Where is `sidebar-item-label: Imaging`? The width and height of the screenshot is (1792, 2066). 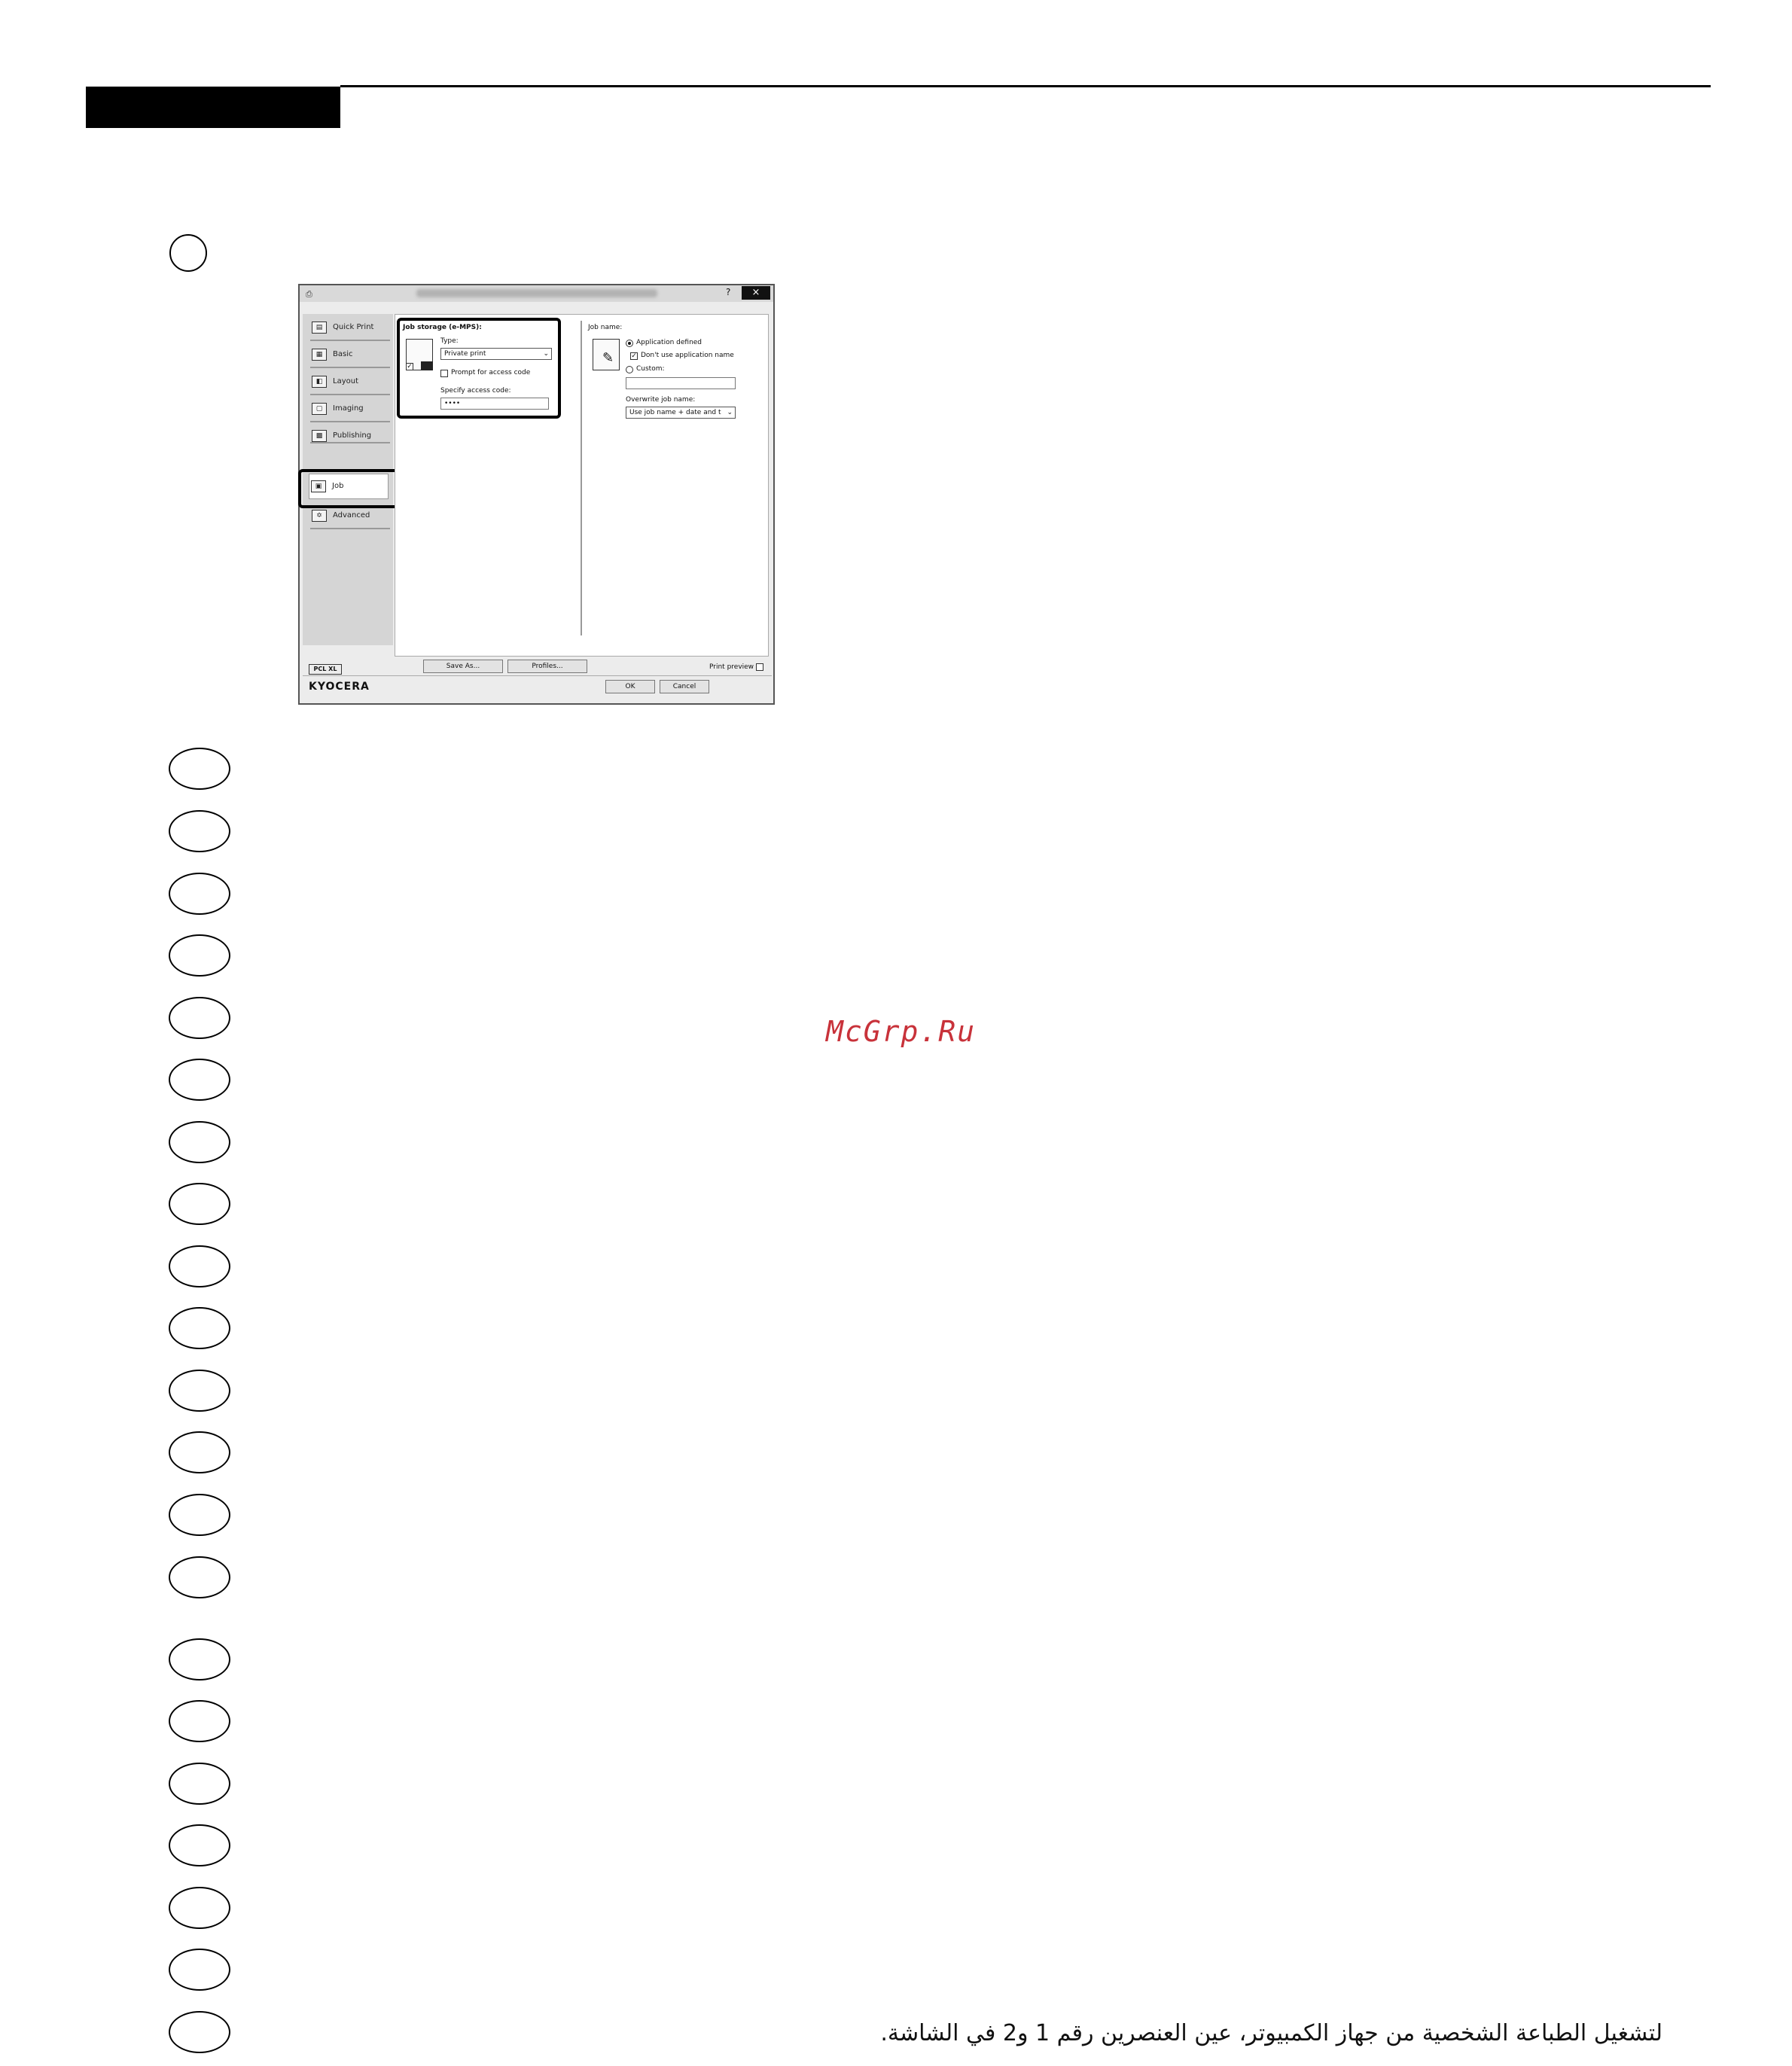
sidebar-item-label: Imaging is located at coordinates (348, 408).